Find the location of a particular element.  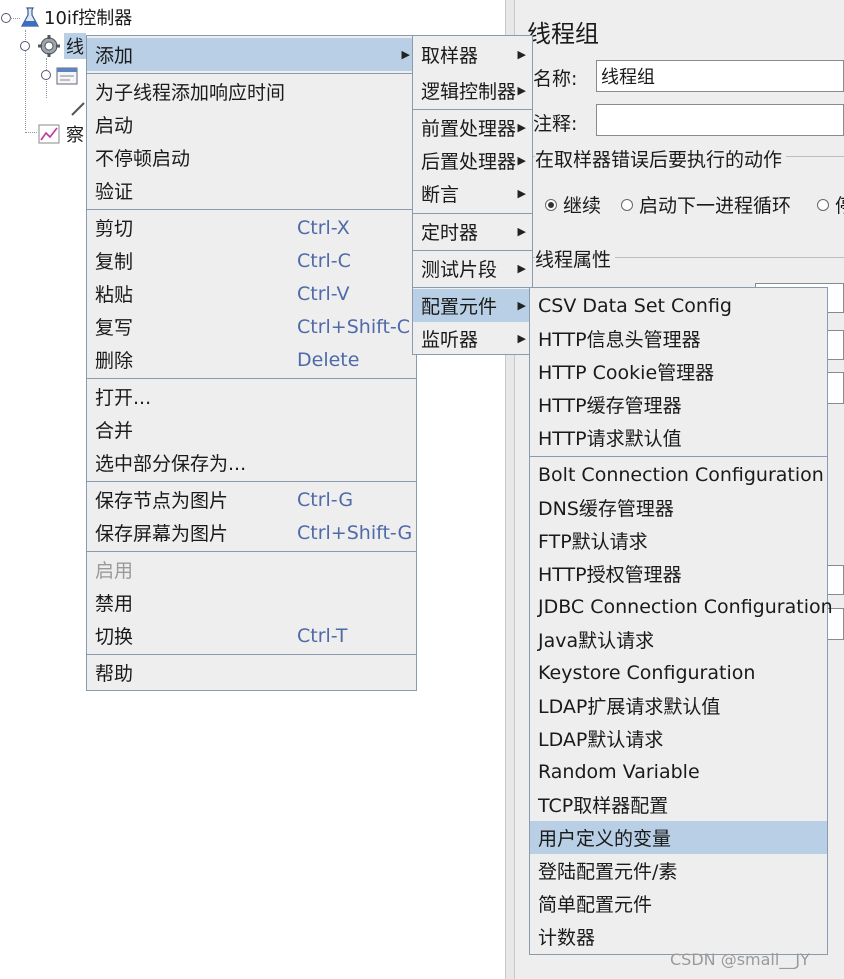

menu-item-label: 删除 is located at coordinates (114, 361).